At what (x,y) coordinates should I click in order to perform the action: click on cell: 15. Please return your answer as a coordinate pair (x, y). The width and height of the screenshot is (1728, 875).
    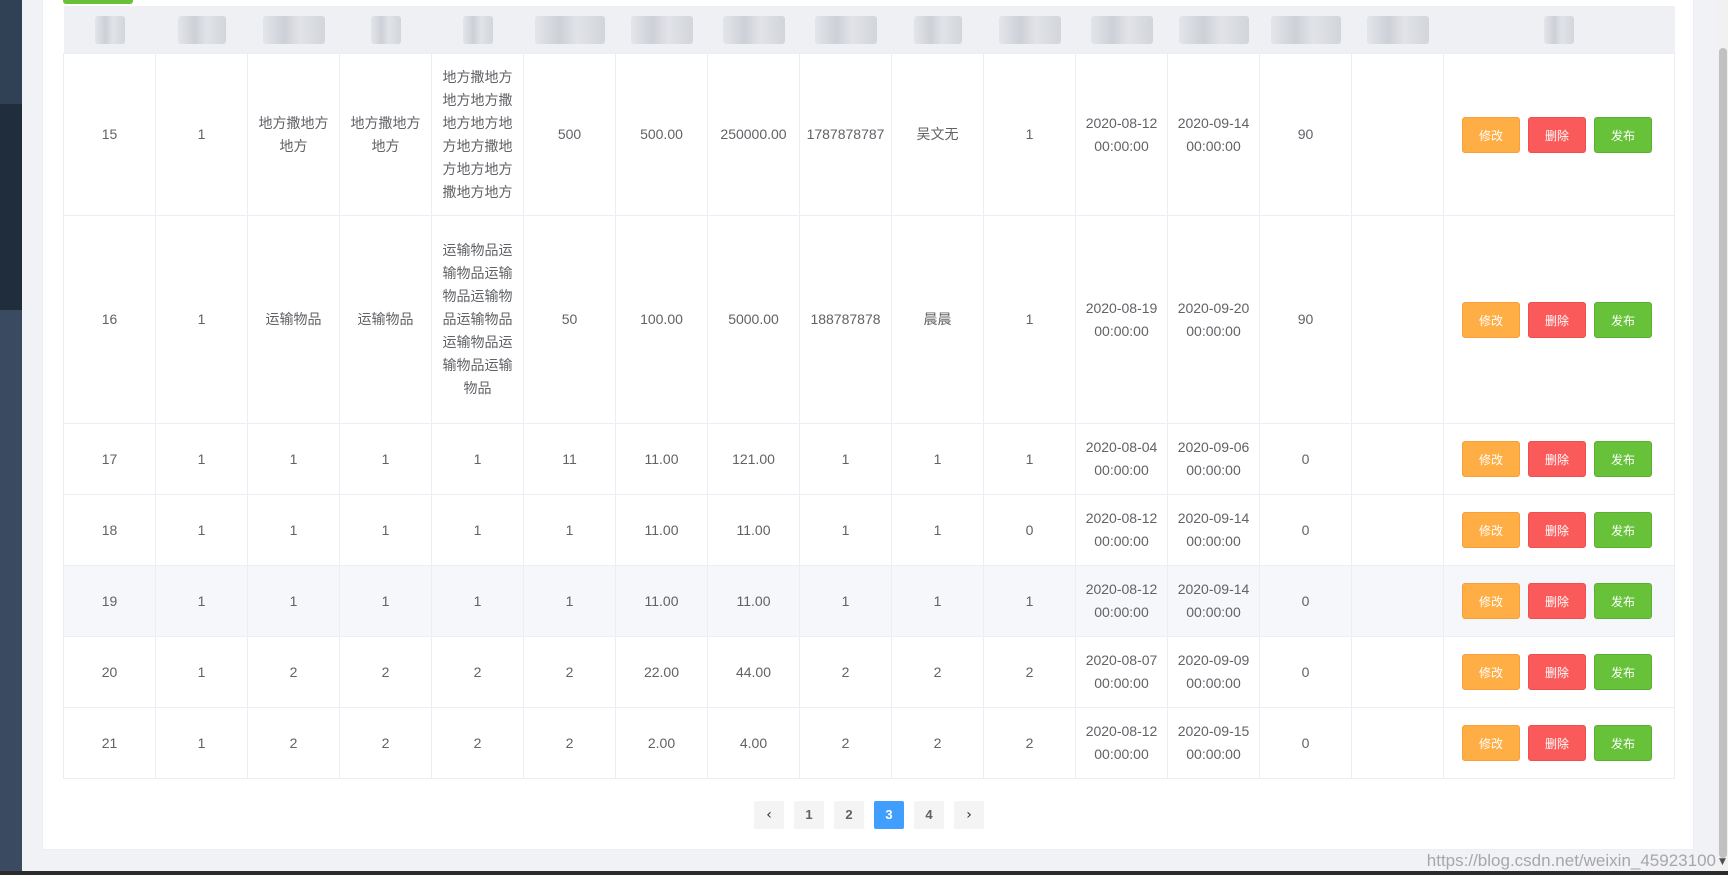
    Looking at the image, I should click on (109, 134).